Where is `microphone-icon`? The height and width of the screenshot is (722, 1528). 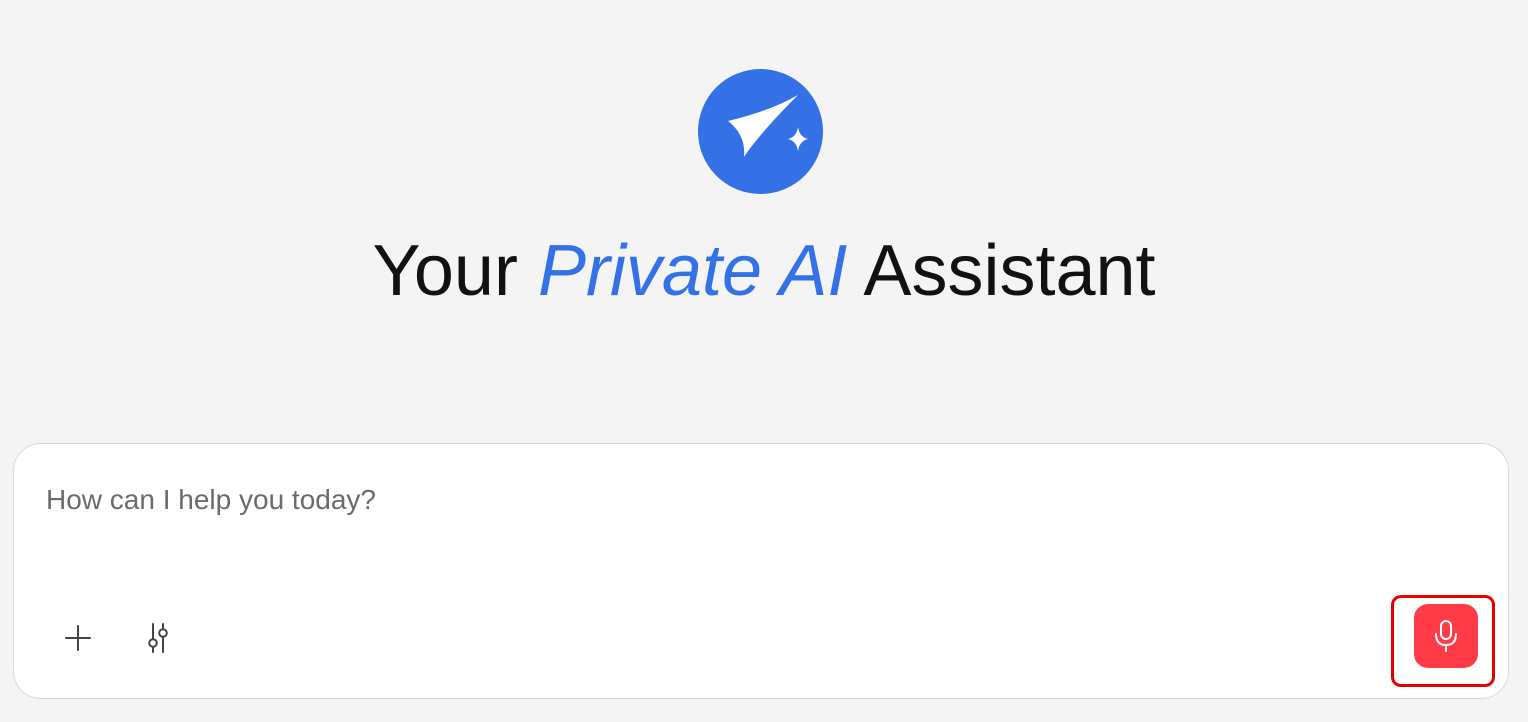
microphone-icon is located at coordinates (1446, 636).